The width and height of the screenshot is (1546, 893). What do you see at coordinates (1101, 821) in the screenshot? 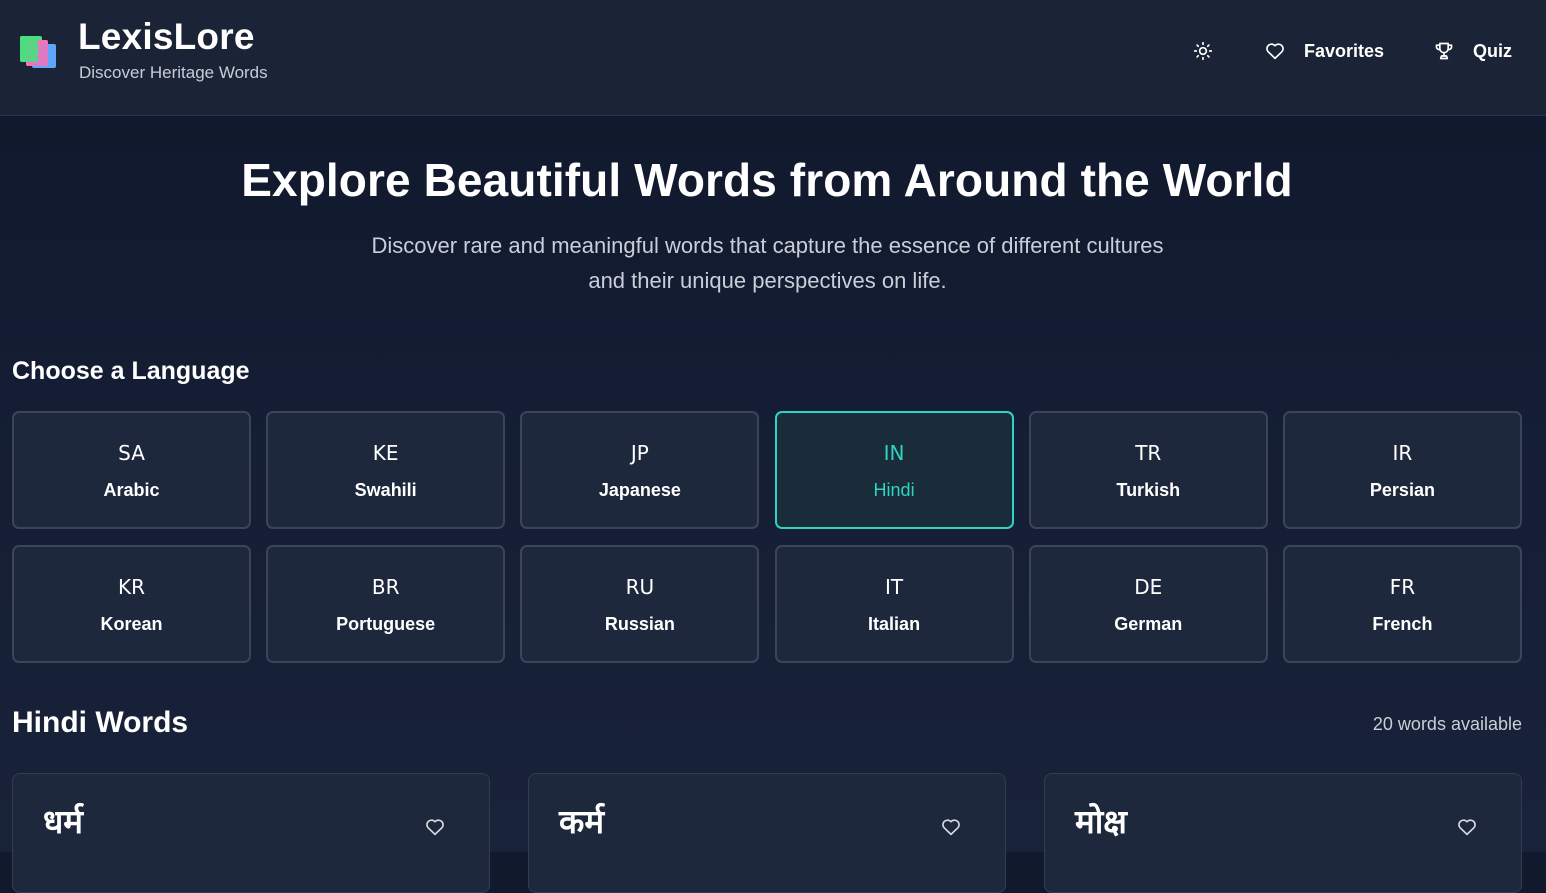
I see `word-text: मोक्ष` at bounding box center [1101, 821].